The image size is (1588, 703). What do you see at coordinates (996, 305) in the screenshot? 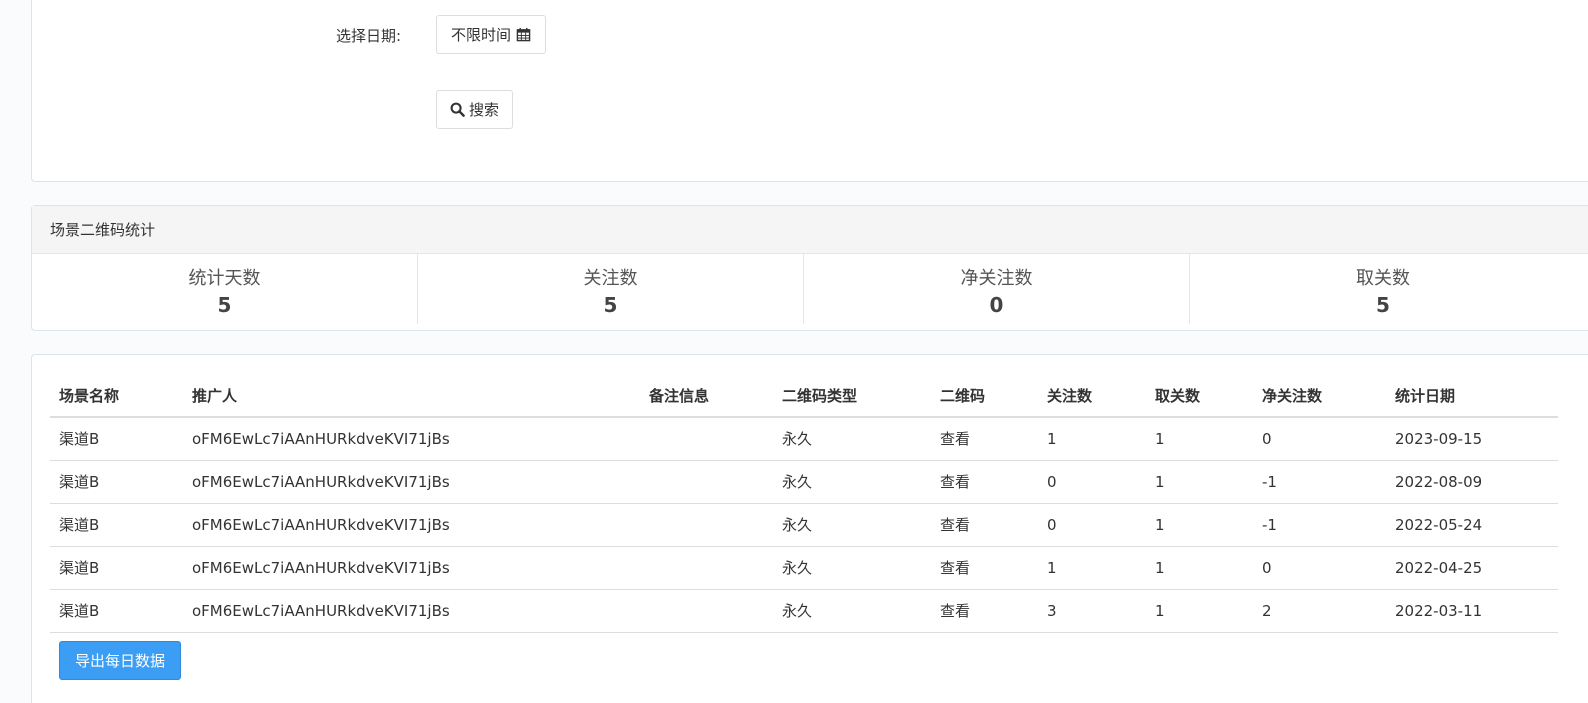
I see `stat-value: 0` at bounding box center [996, 305].